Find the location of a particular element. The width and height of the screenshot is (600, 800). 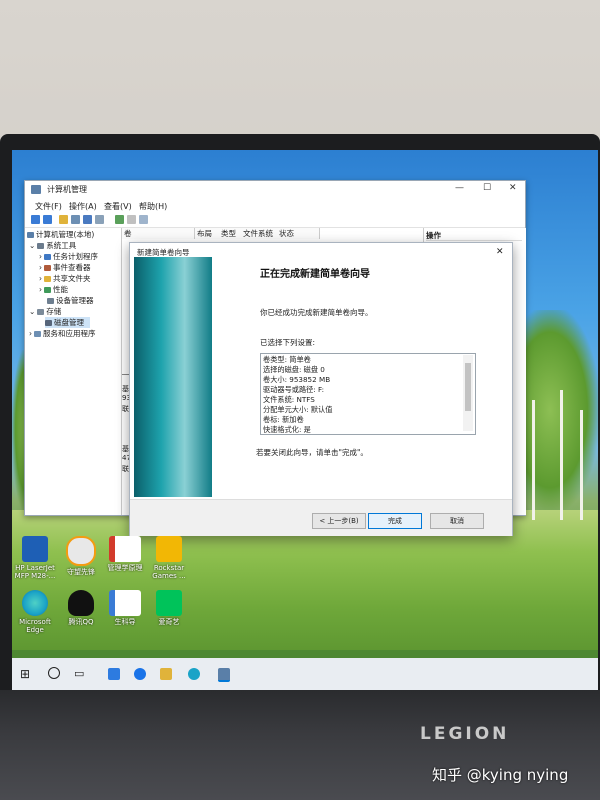

column-header-layout: 布局 is located at coordinates (207, 233).